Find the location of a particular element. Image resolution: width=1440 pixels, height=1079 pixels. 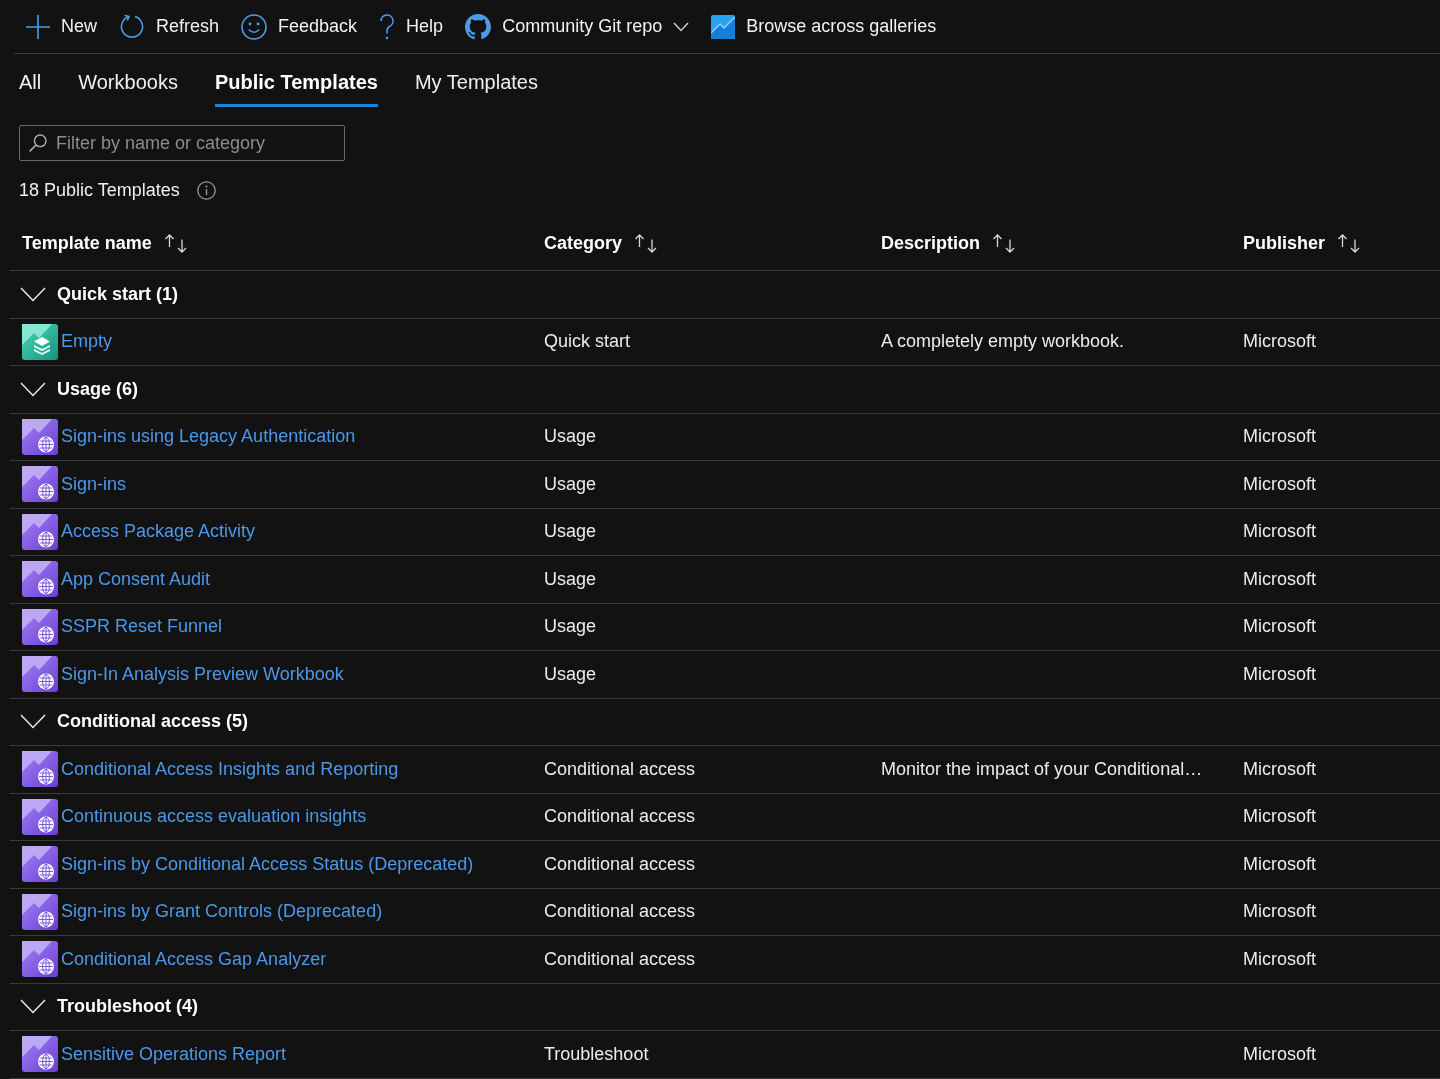

template-link: Conditional Access Gap Analyzer is located at coordinates (194, 959).